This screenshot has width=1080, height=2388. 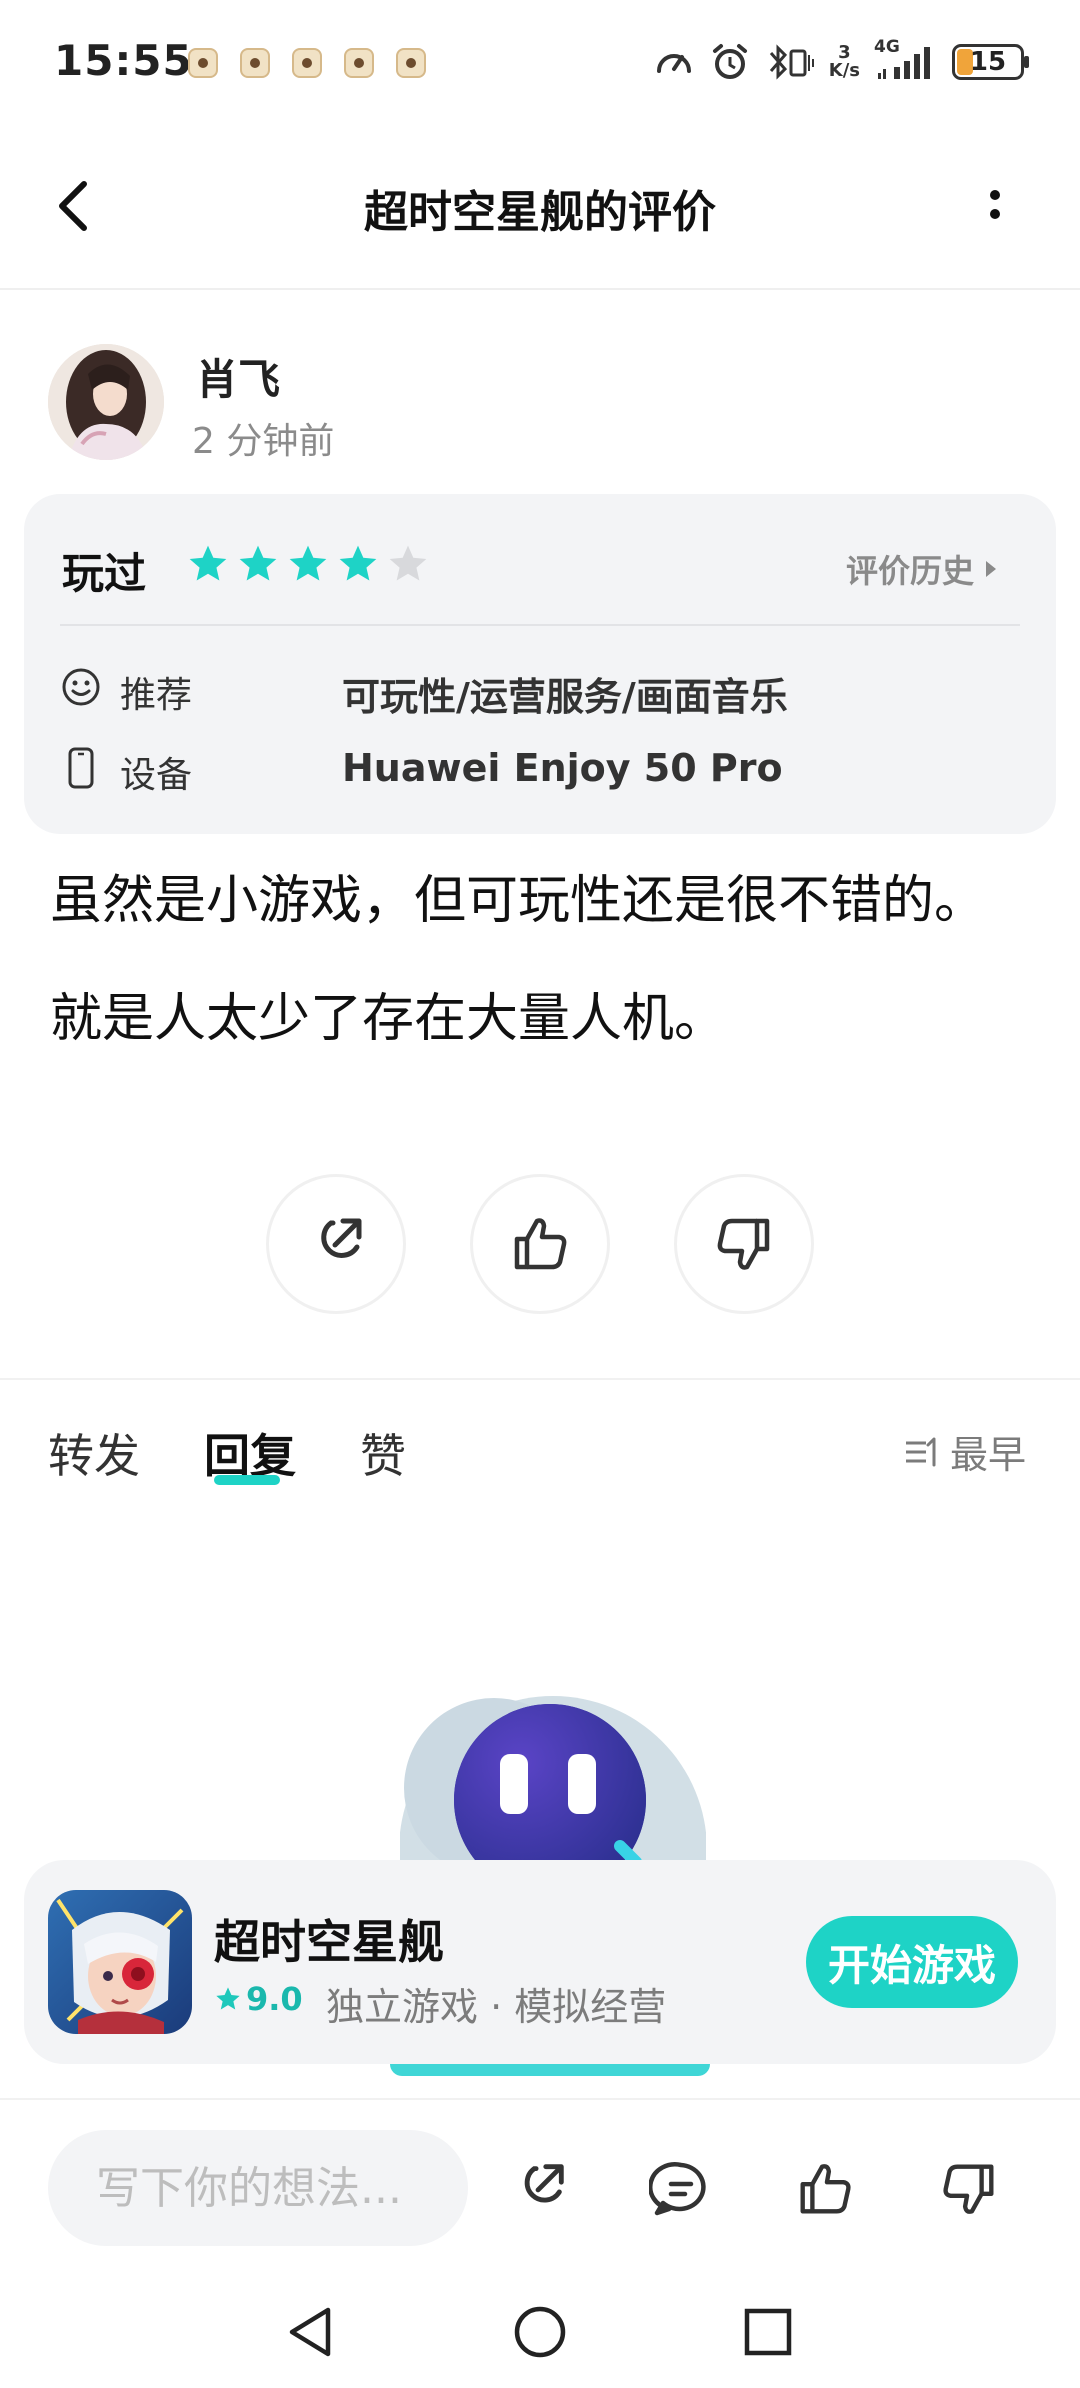 I want to click on username: 肖飞, so click(x=238, y=376).